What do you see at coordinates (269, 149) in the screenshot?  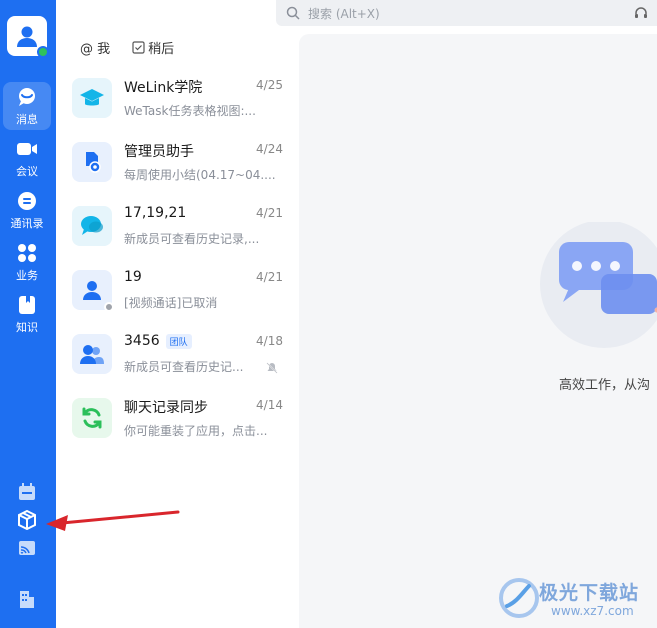 I see `conversation-date: 4/24` at bounding box center [269, 149].